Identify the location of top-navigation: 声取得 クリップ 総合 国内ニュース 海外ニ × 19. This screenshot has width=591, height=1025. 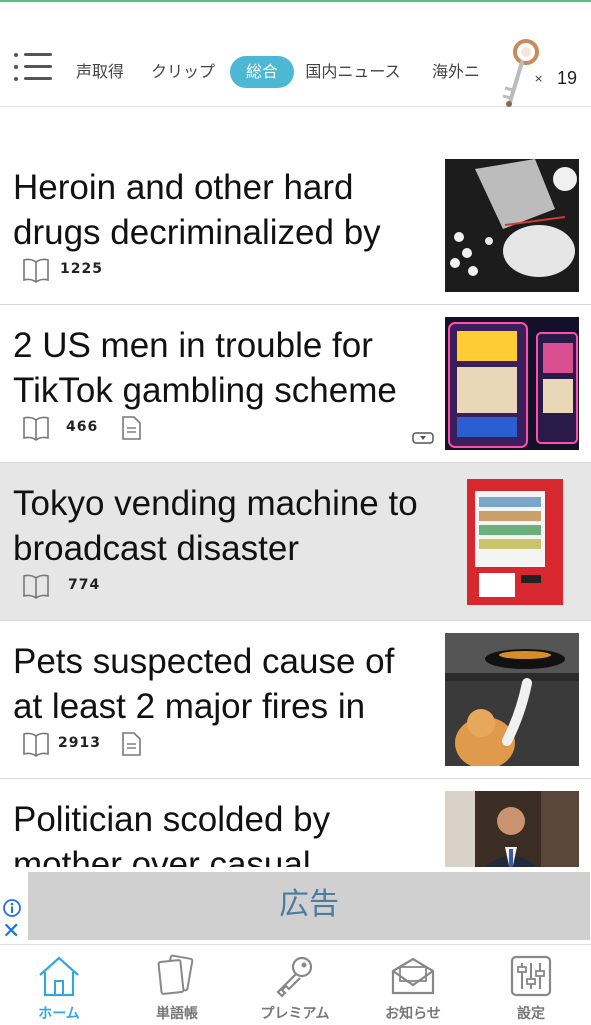
(295, 54).